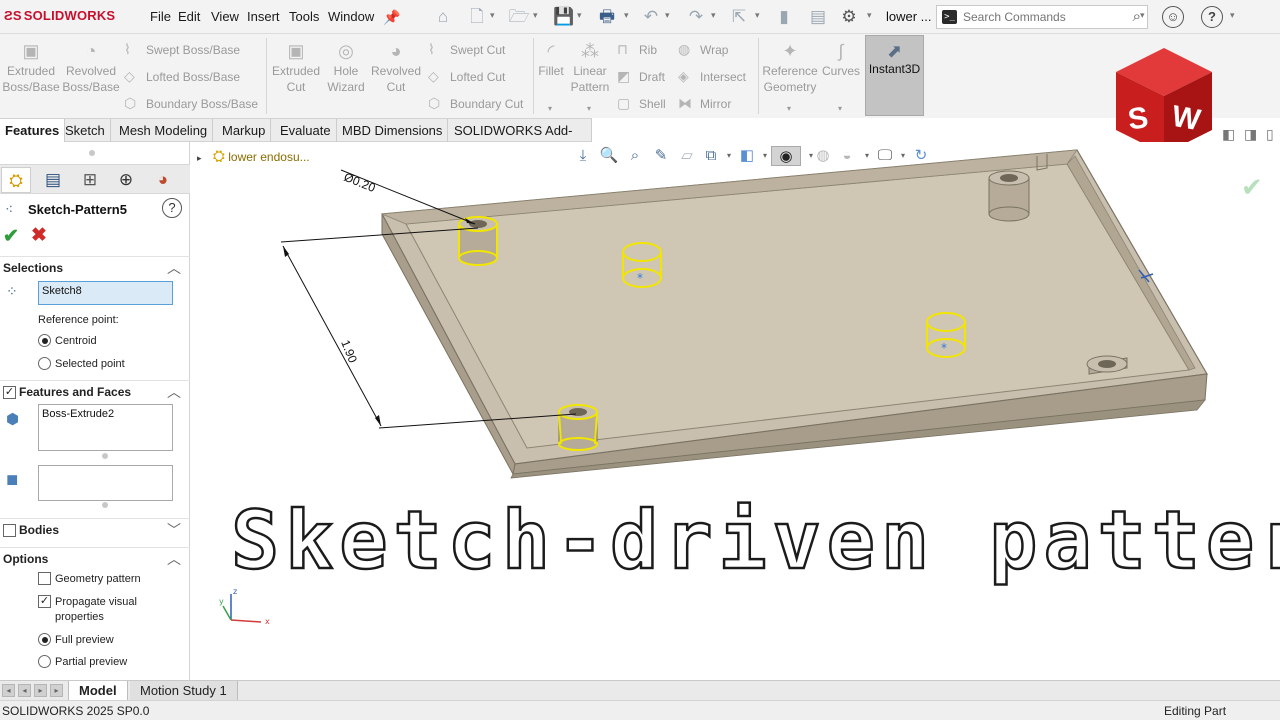 Image resolution: width=1280 pixels, height=720 pixels. Describe the element at coordinates (790, 67) in the screenshot. I see `reference-geometry-button: ✦ Reference Geometry` at that location.